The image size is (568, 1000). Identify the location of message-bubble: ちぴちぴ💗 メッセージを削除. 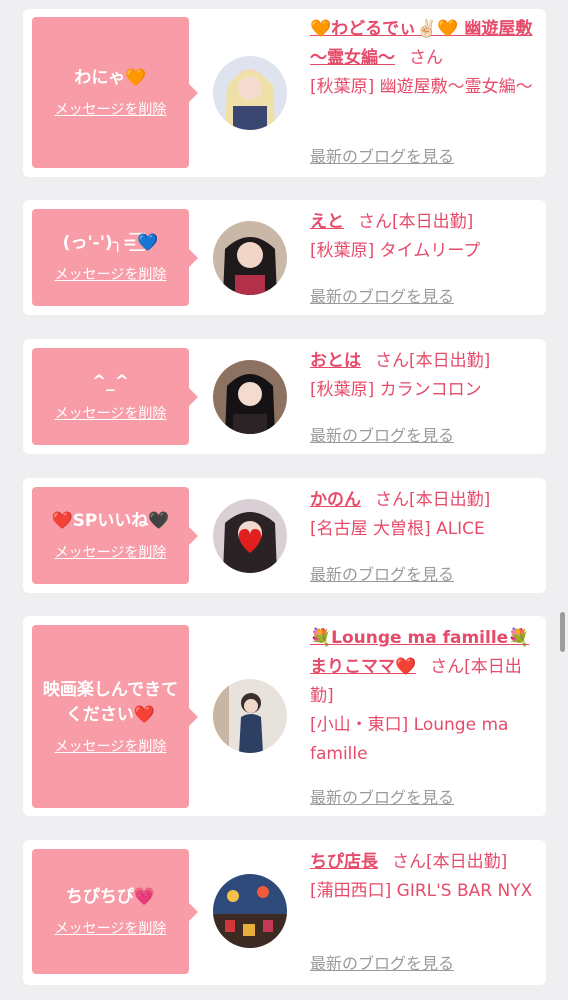
(115, 911).